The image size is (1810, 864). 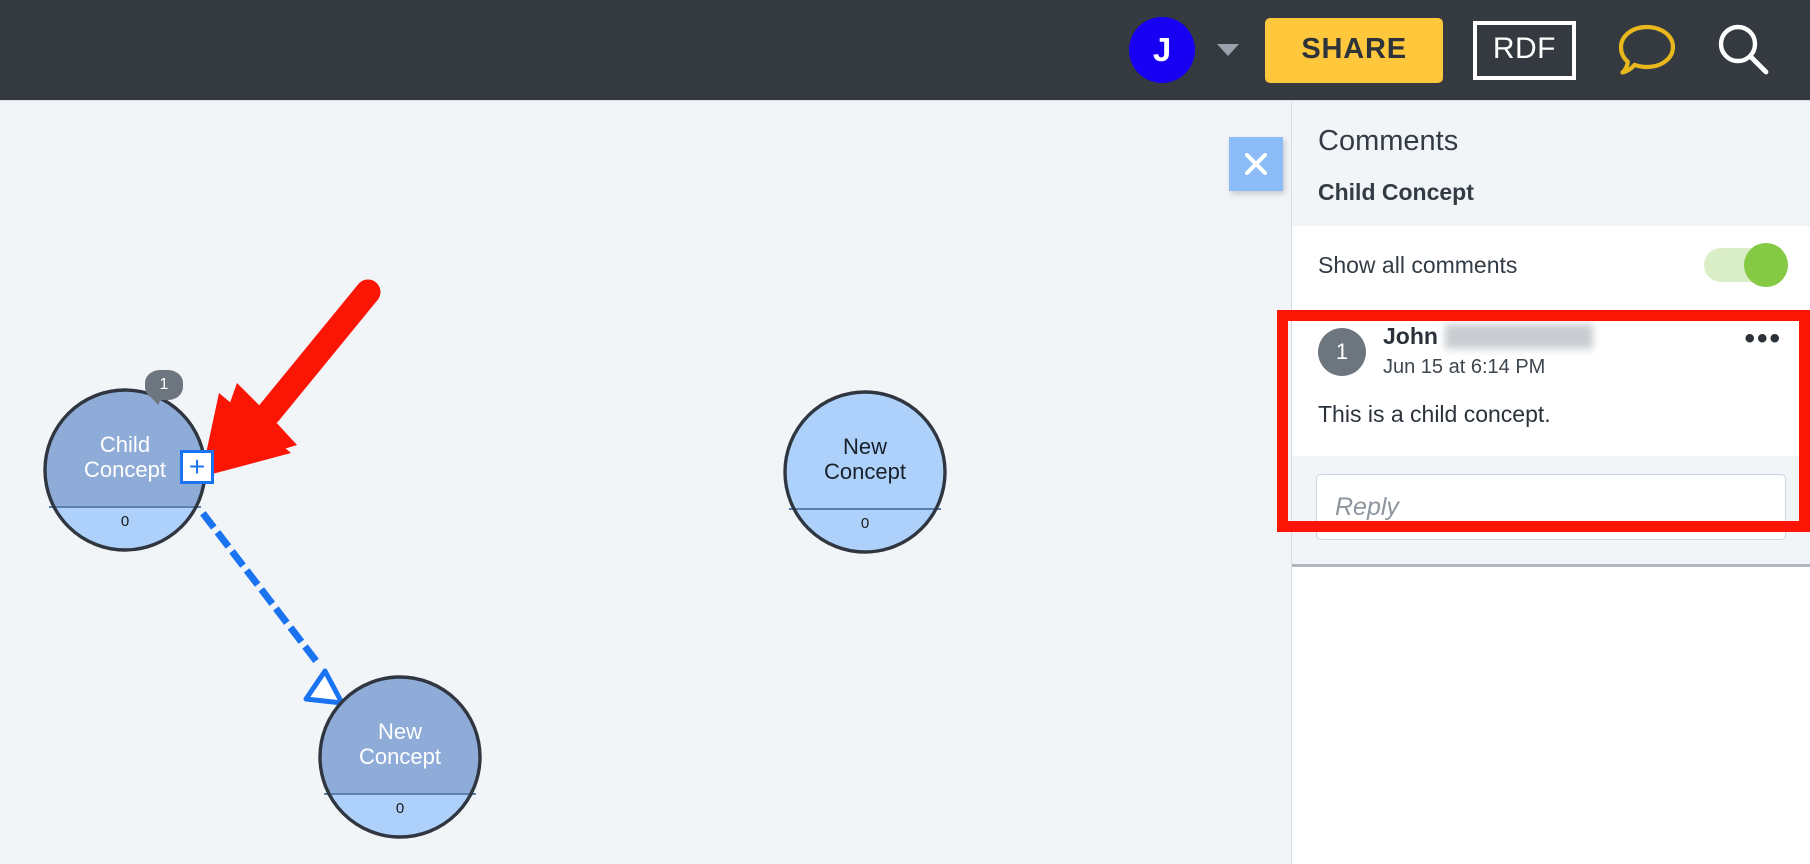 What do you see at coordinates (1766, 265) in the screenshot?
I see `toggle-knob` at bounding box center [1766, 265].